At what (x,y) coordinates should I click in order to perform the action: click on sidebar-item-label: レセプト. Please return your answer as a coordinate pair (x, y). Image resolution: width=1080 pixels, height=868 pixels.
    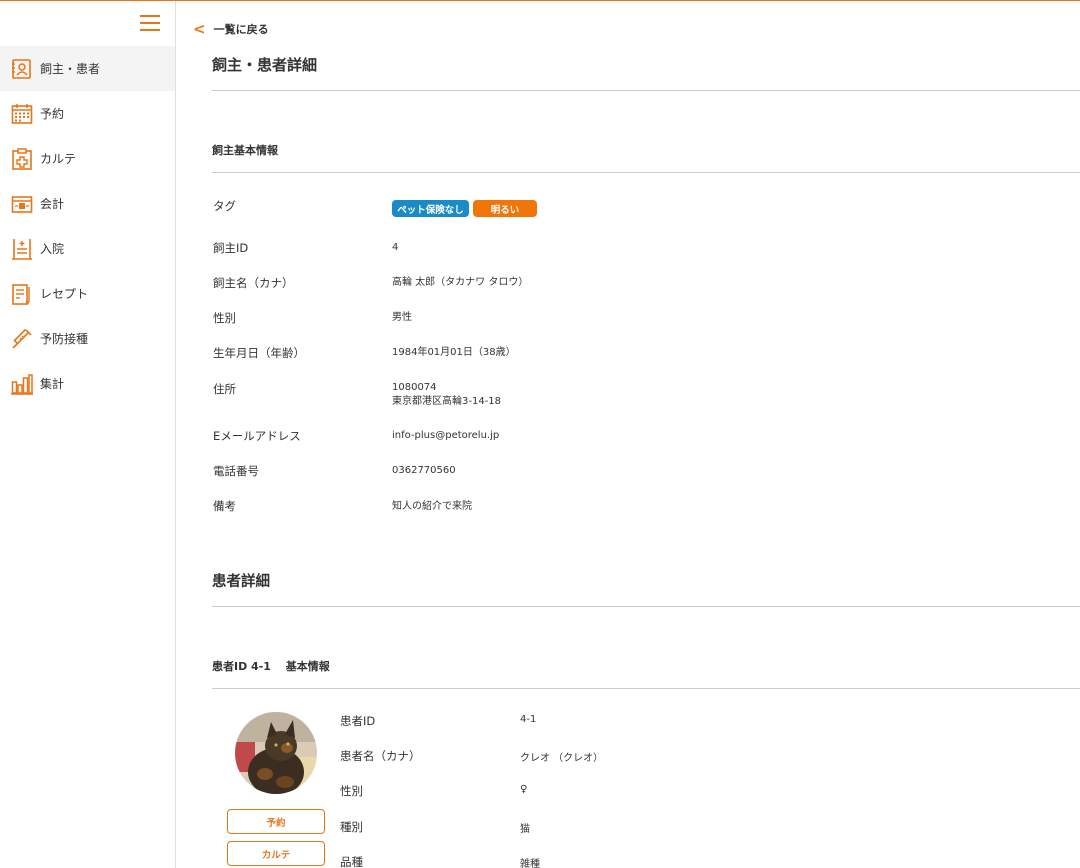
    Looking at the image, I should click on (64, 294).